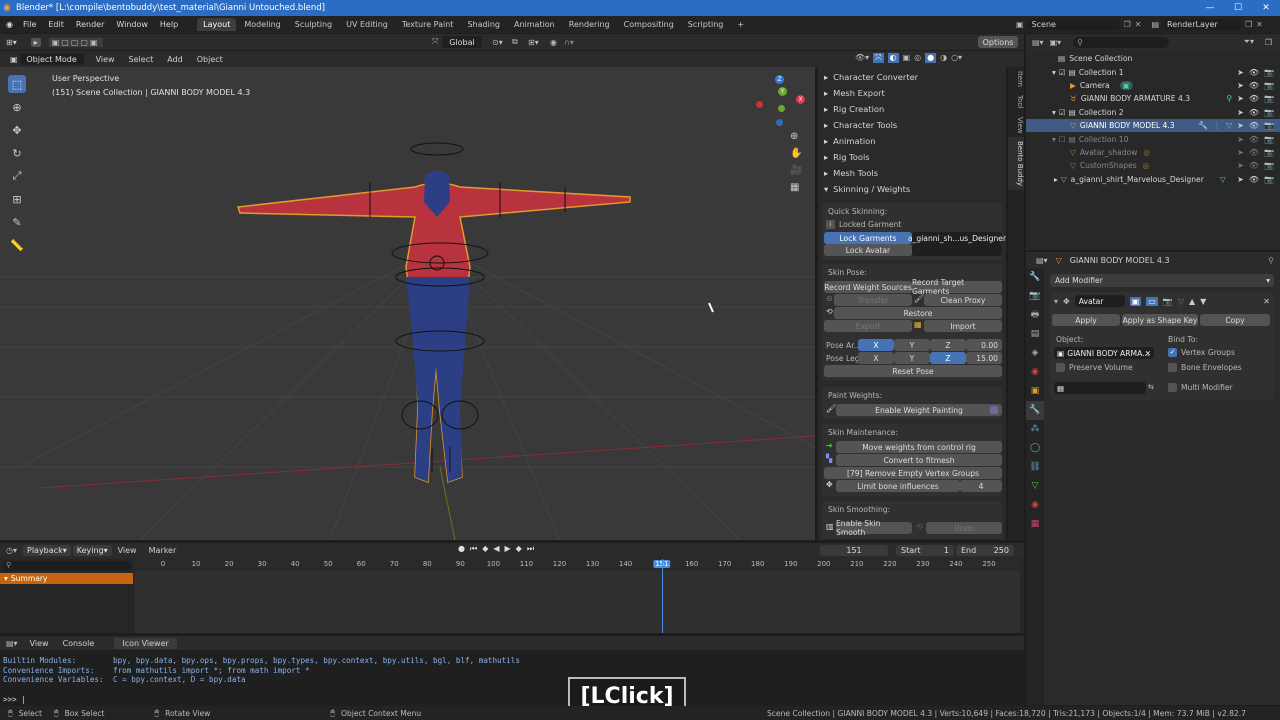  I want to click on select-box-tool-icon: ⬚, so click(17, 84).